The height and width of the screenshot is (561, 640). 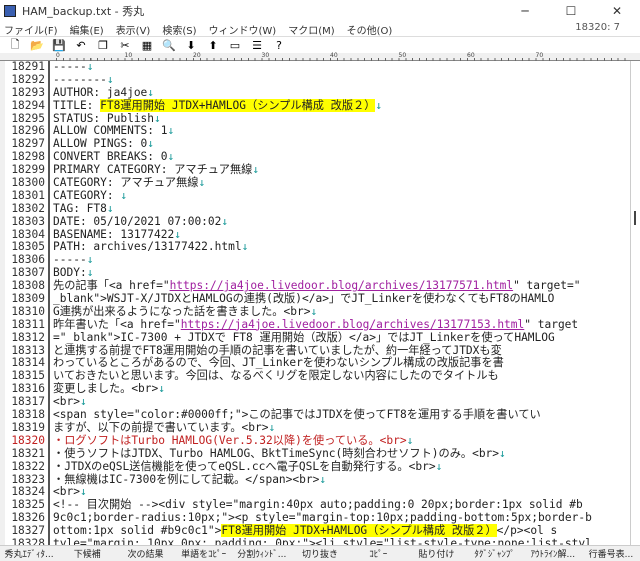 I want to click on text-segment: <br>, so click(x=66, y=492).